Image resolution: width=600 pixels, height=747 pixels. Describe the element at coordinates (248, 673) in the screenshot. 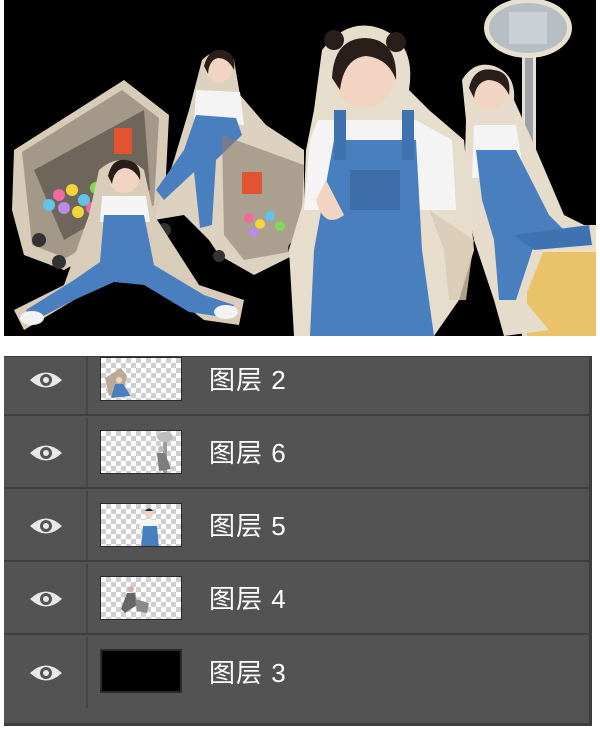

I see `layer-name: 图层 3` at that location.